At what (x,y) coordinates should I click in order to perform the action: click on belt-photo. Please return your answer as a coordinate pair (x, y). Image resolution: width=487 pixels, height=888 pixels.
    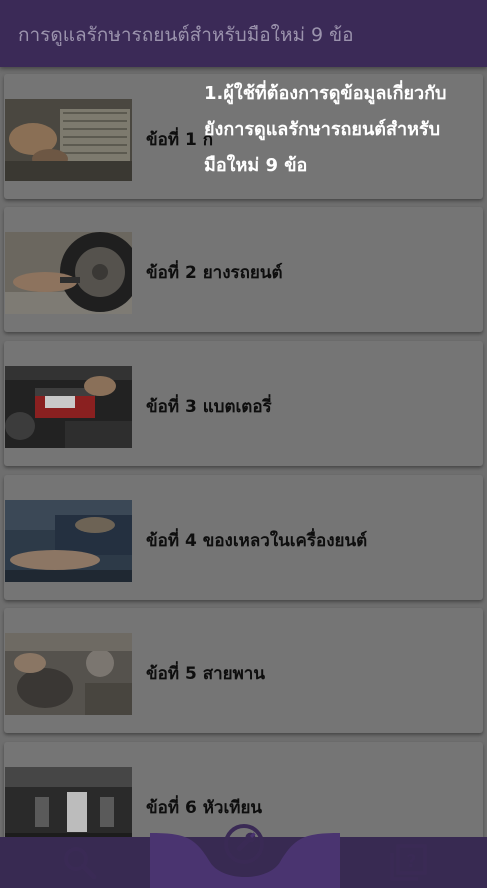
    Looking at the image, I should click on (68, 674).